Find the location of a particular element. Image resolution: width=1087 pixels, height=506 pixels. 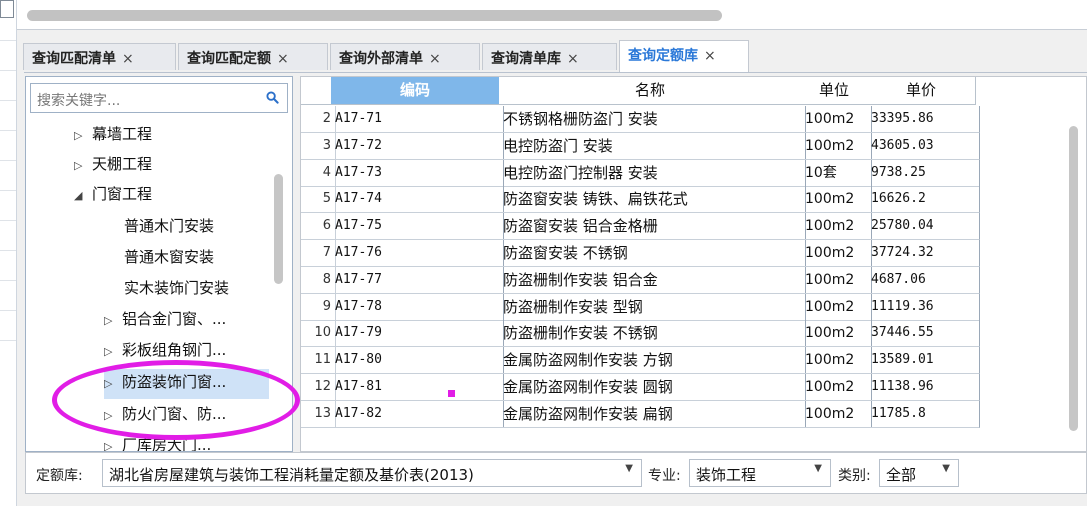

tab-label: 查询匹配定额 is located at coordinates (229, 59).